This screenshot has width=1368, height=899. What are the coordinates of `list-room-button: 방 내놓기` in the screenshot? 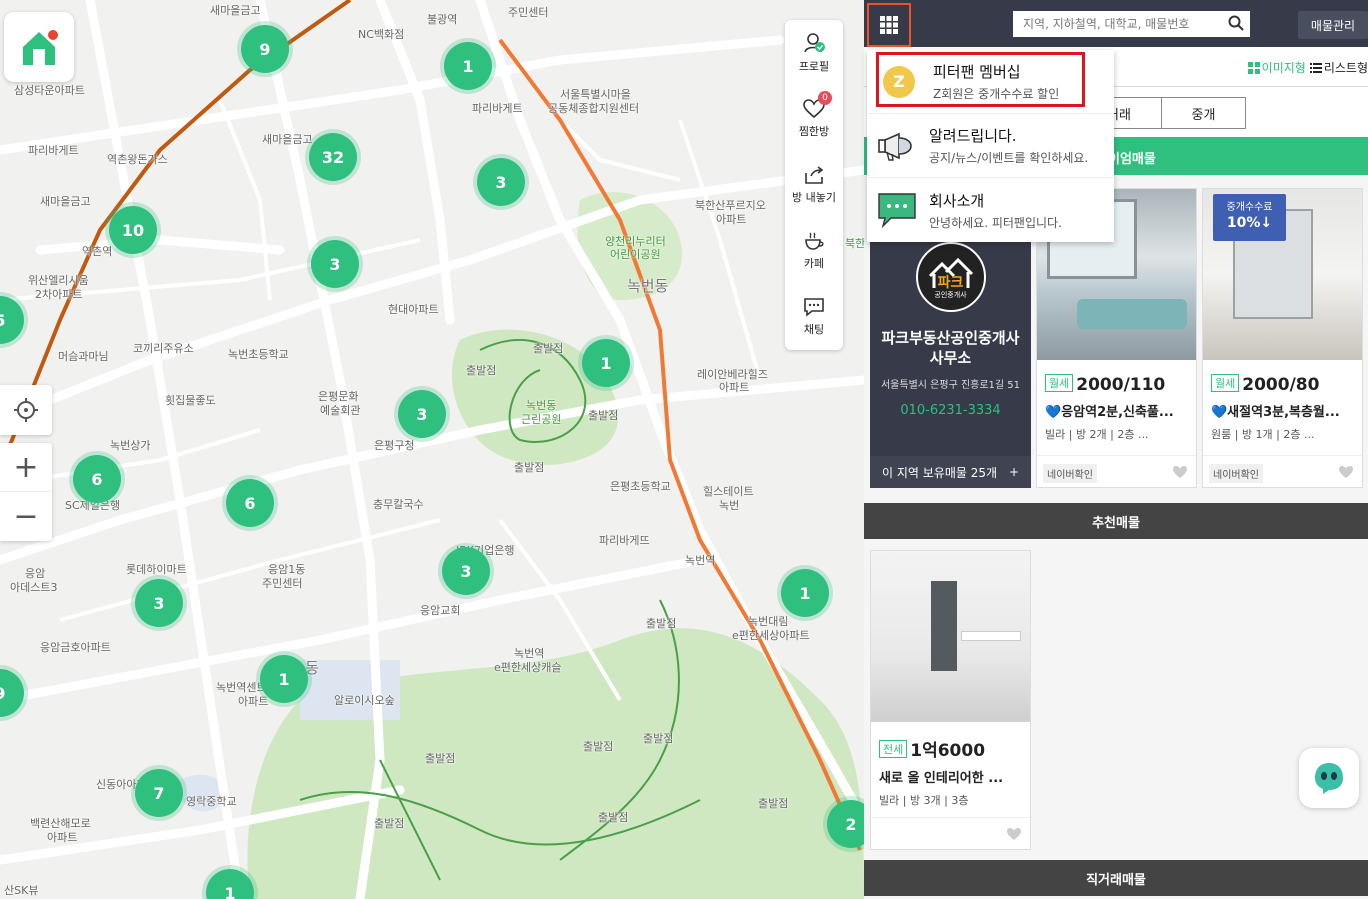 It's located at (814, 185).